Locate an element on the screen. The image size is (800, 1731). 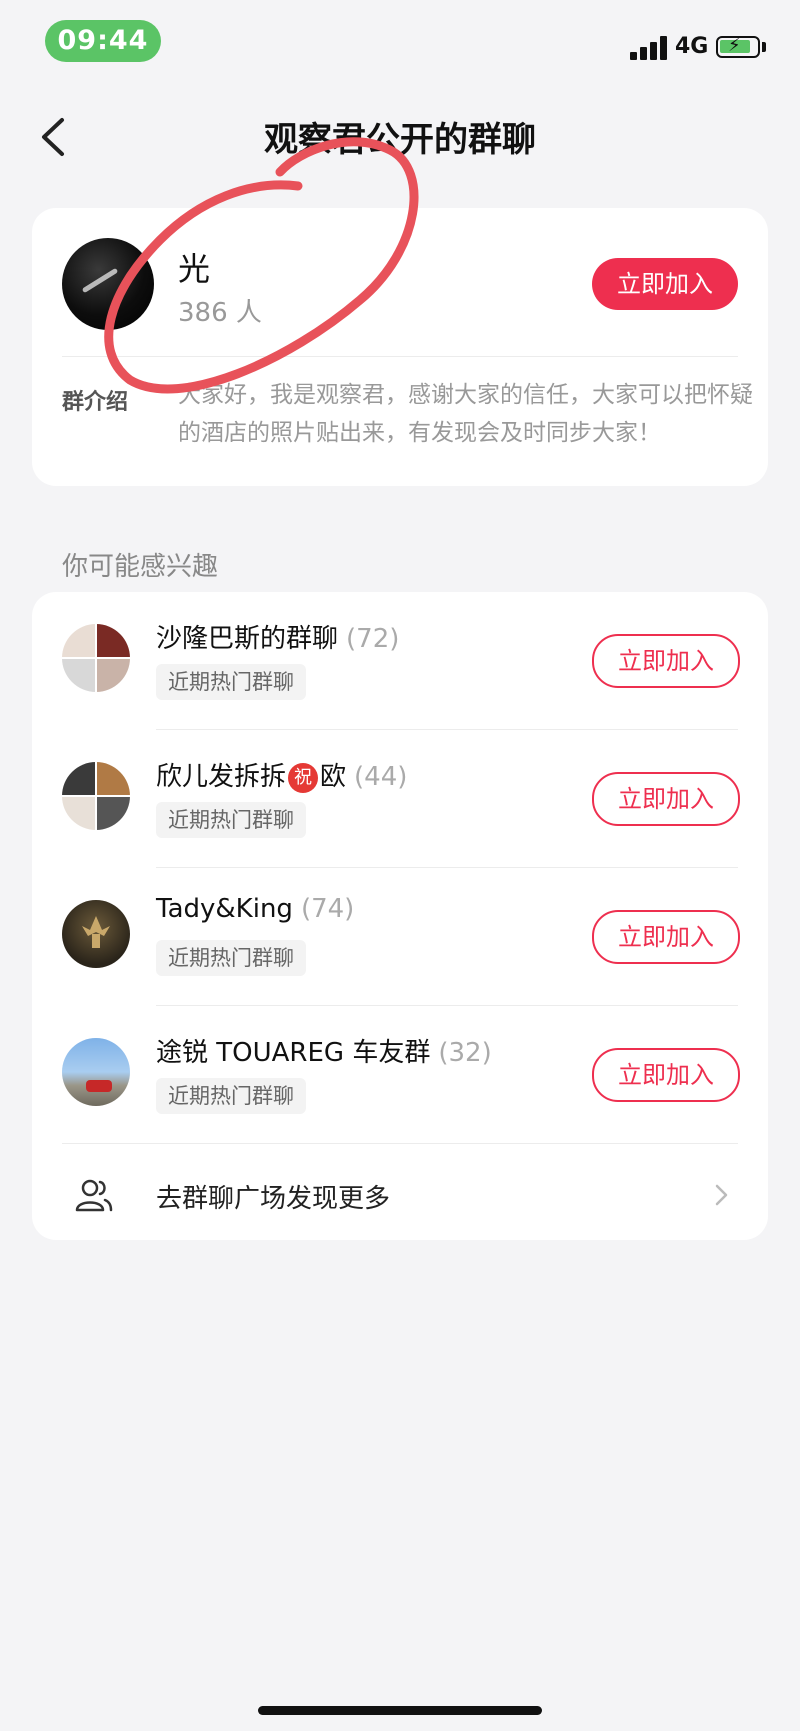
bird-logo-icon is located at coordinates (96, 932).